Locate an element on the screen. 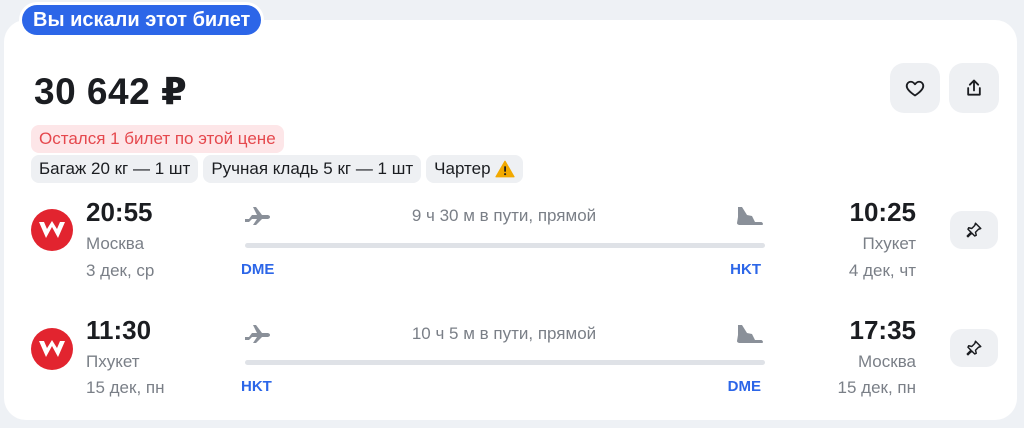 The height and width of the screenshot is (428, 1024). share-icon is located at coordinates (974, 87).